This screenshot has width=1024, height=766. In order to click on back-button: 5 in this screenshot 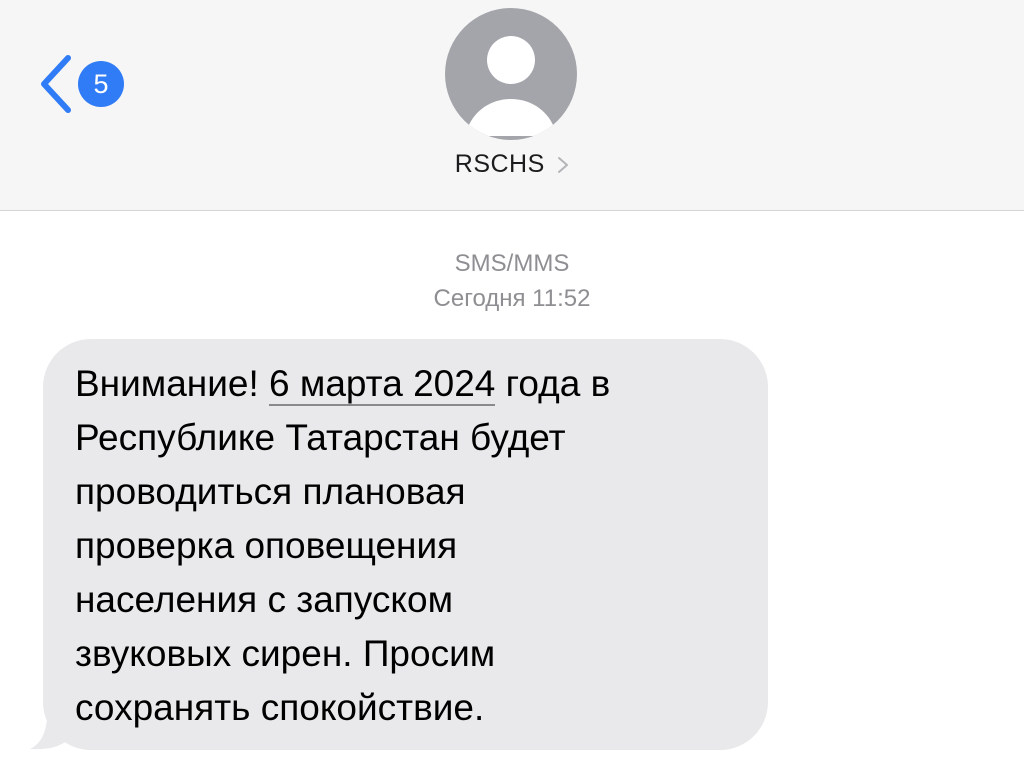, I will do `click(81, 84)`.